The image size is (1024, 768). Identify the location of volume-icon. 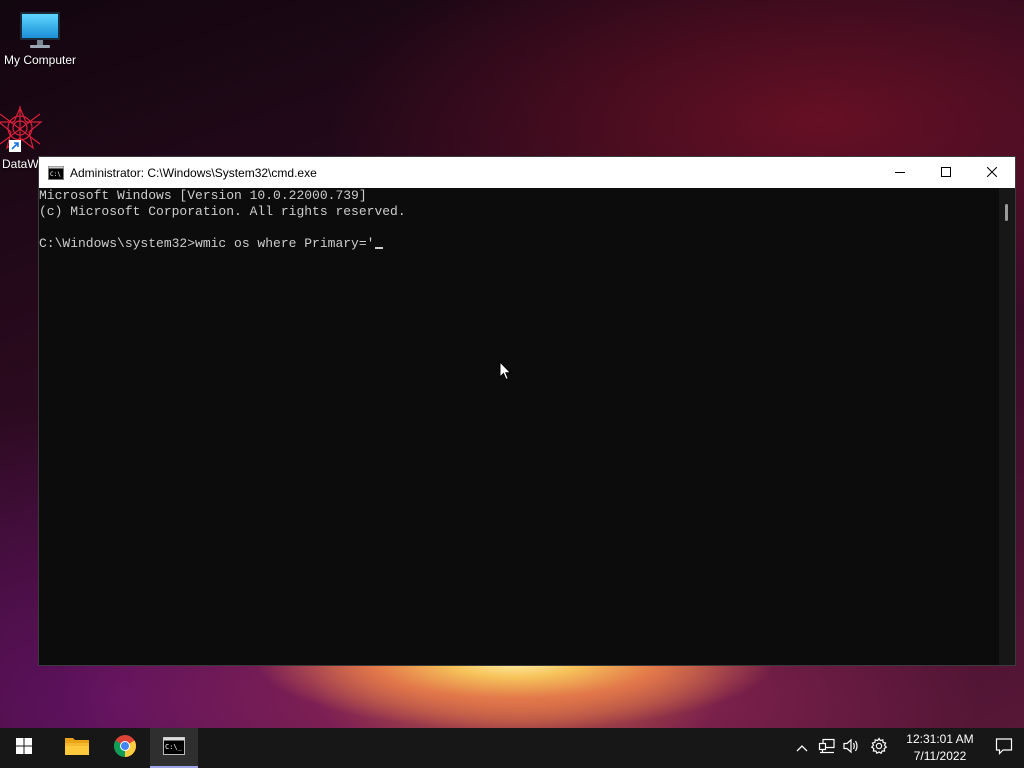
(851, 748).